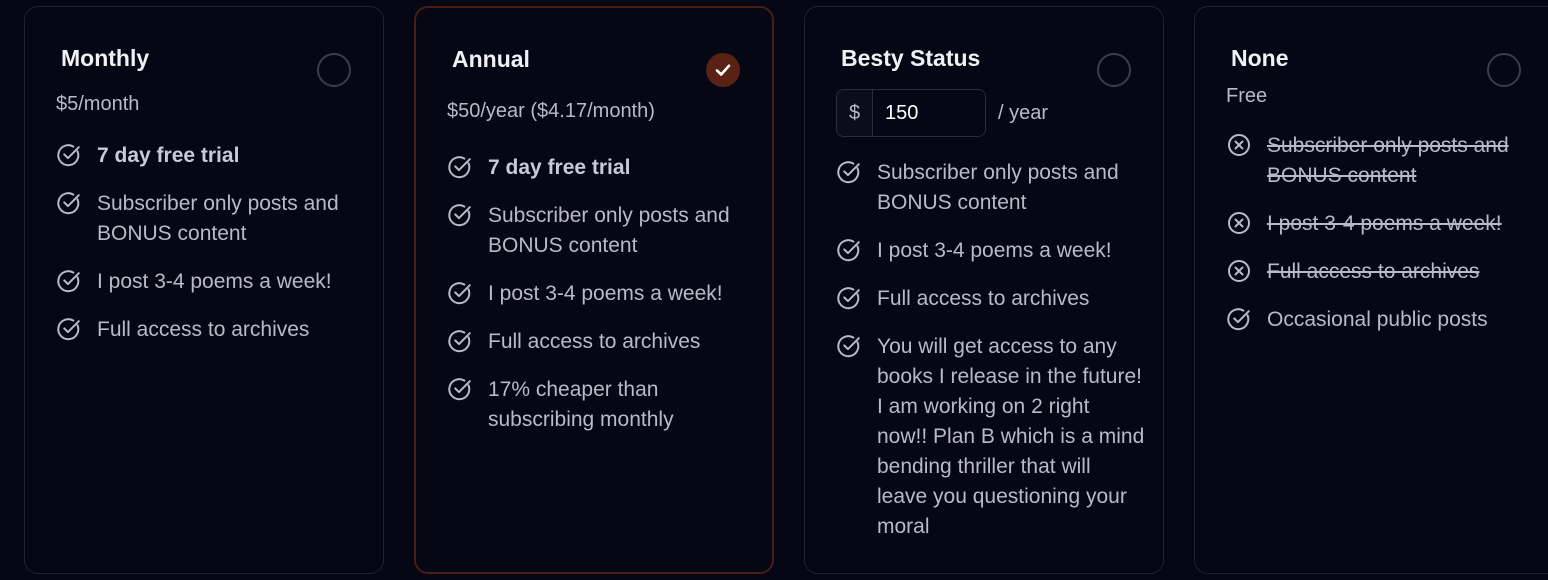  What do you see at coordinates (98, 104) in the screenshot?
I see `plan-price: $5/month` at bounding box center [98, 104].